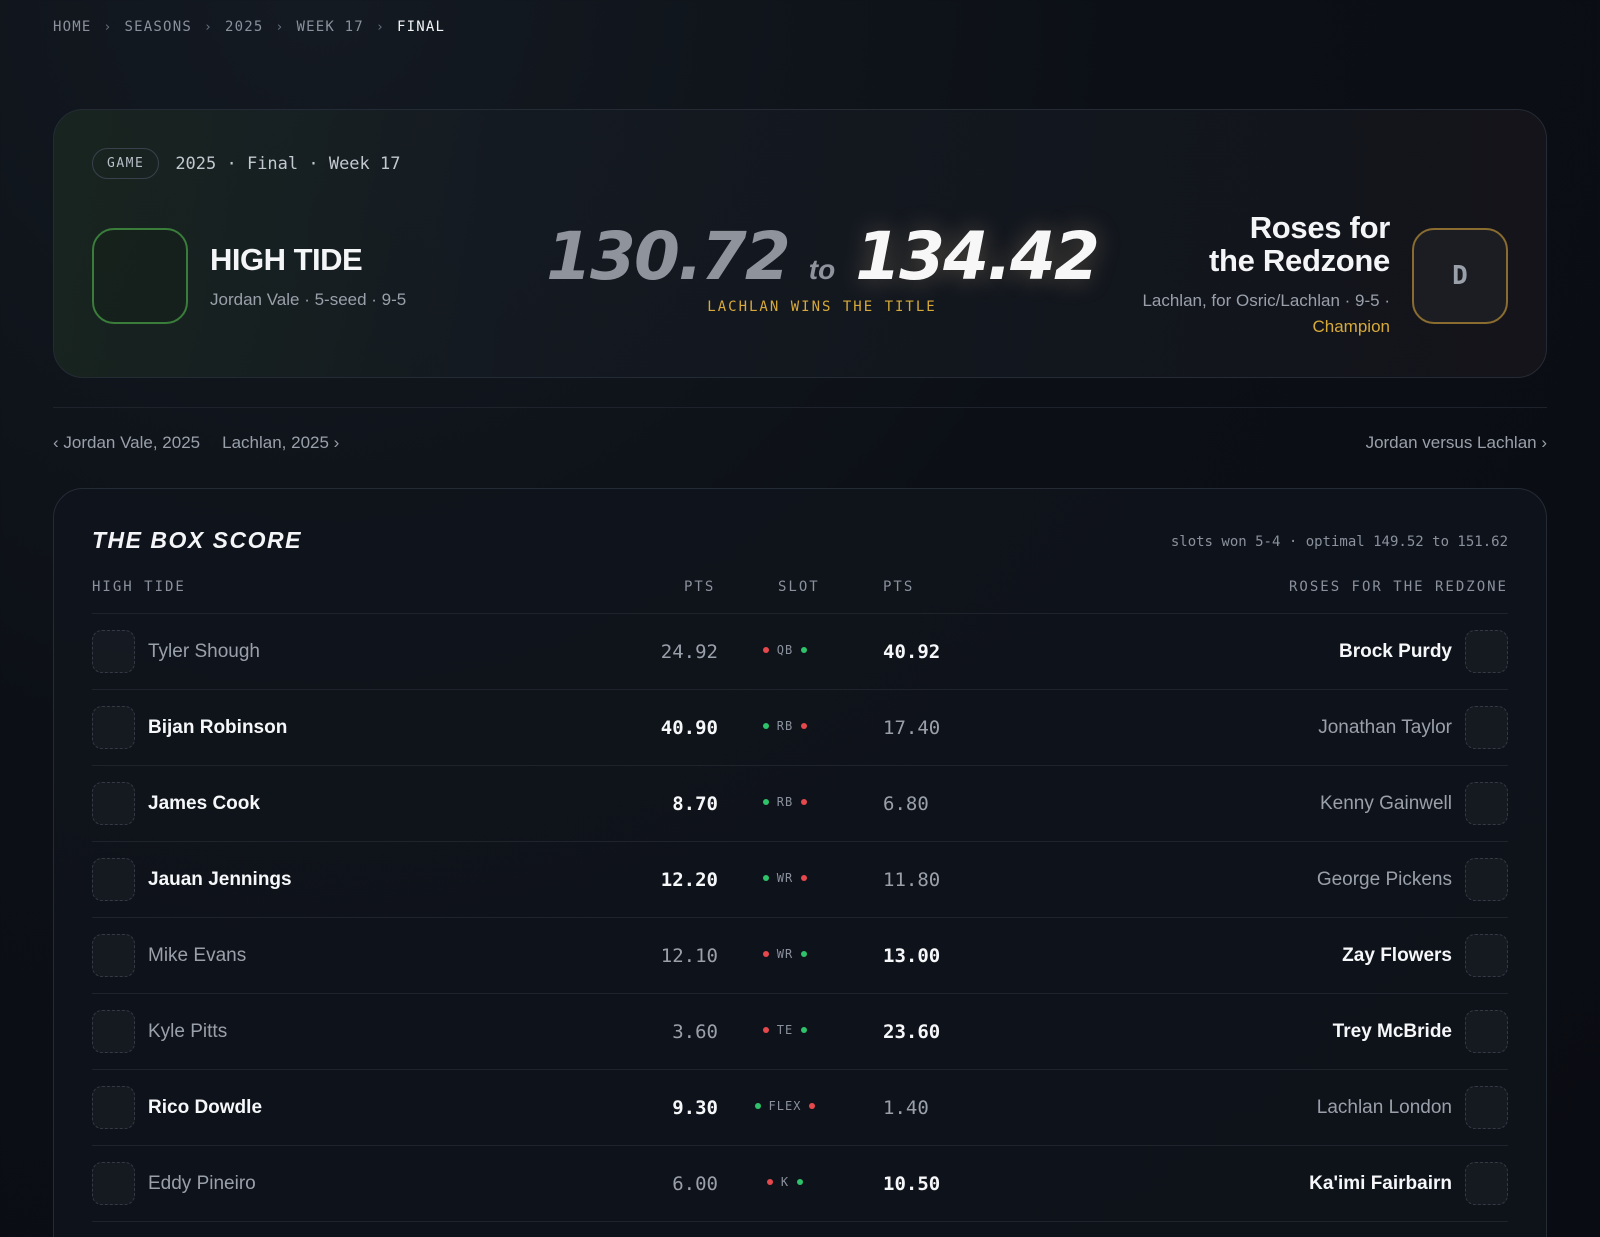 Image resolution: width=1600 pixels, height=1237 pixels. I want to click on slot-label: TE, so click(785, 1030).